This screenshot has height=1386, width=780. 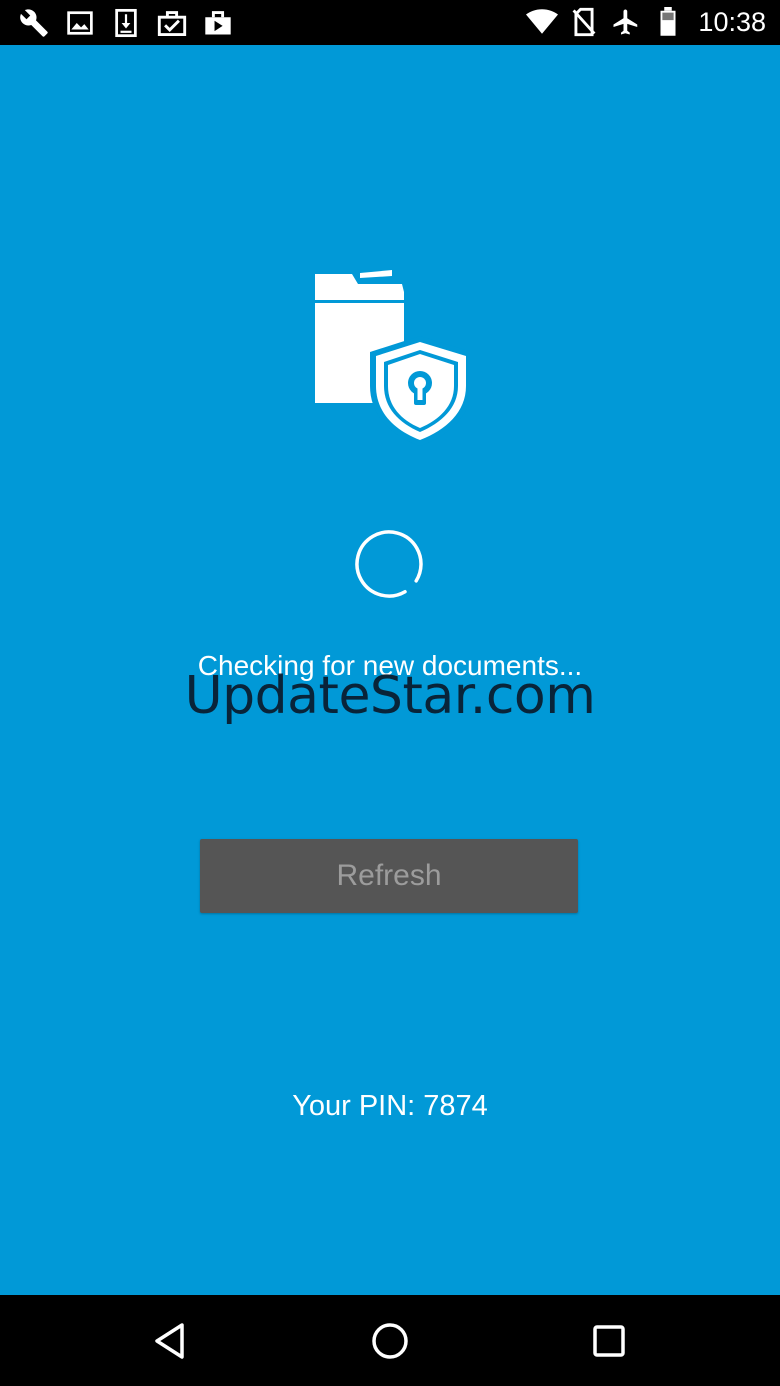 What do you see at coordinates (172, 23) in the screenshot?
I see `briefcase-check-icon` at bounding box center [172, 23].